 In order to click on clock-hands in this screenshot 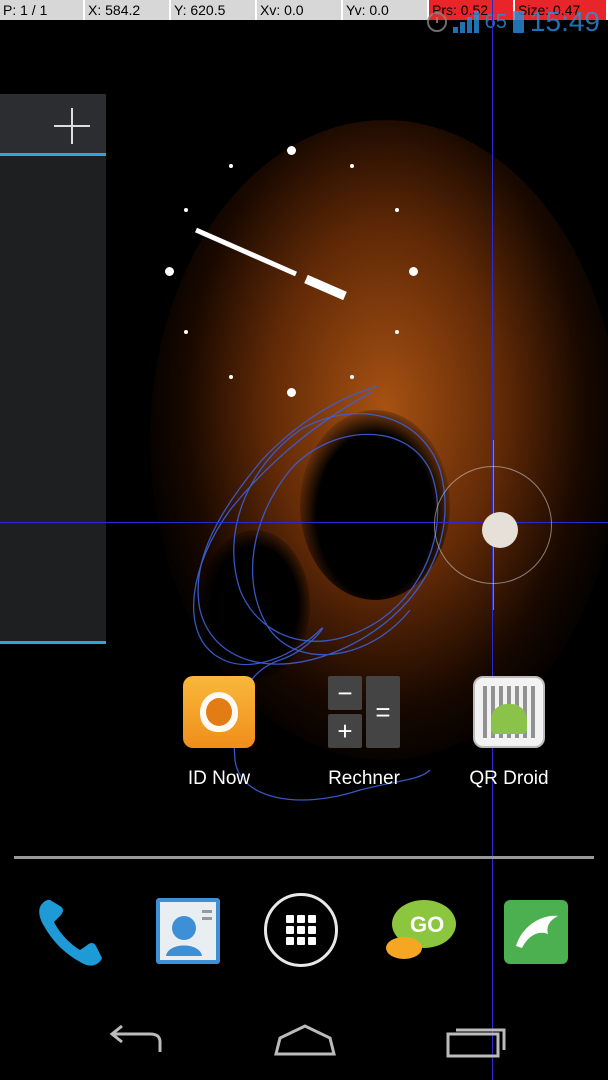, I will do `click(270, 264)`.